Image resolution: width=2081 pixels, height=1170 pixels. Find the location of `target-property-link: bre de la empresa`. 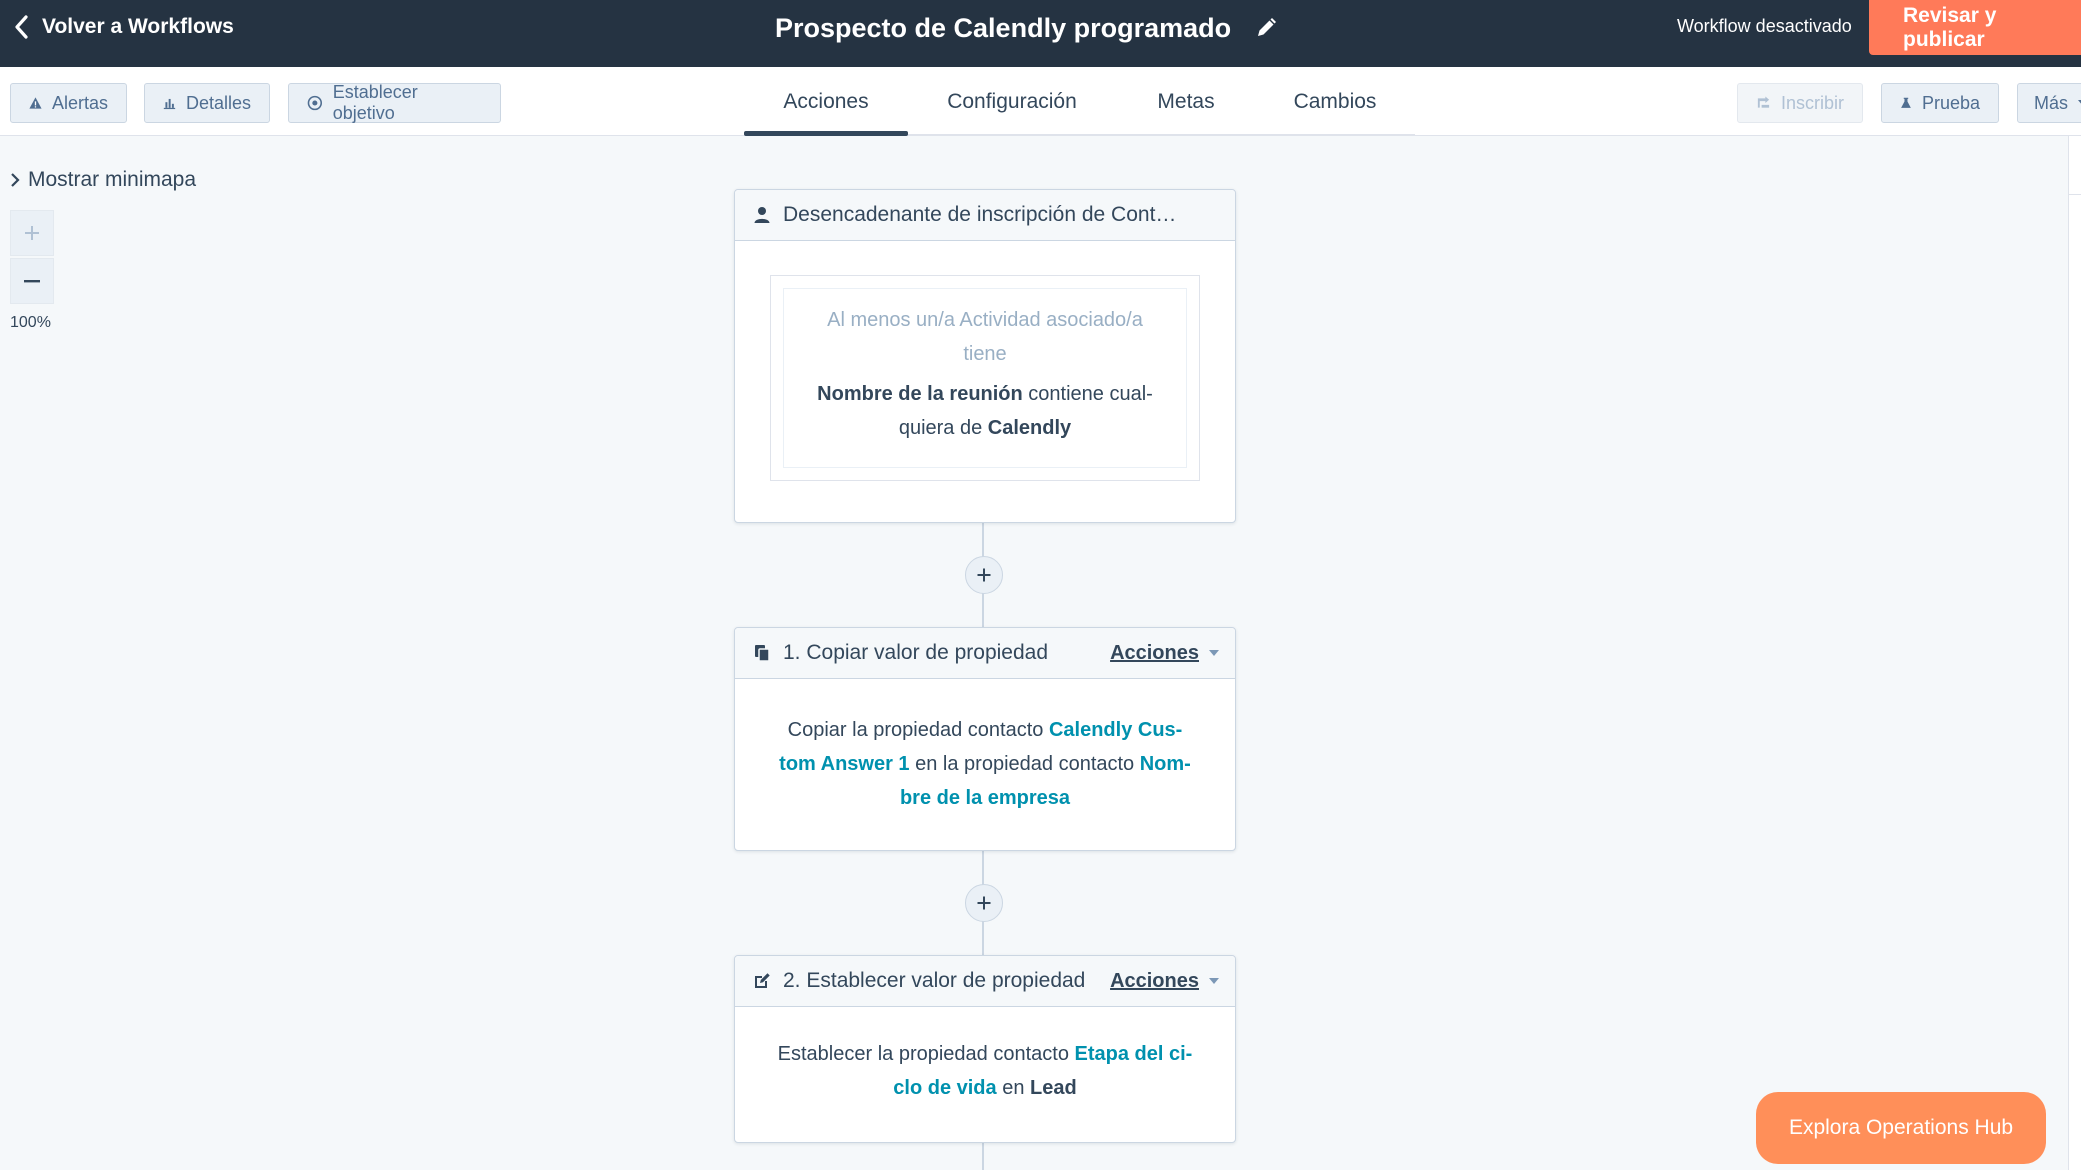

target-property-link: bre de la empresa is located at coordinates (985, 798).